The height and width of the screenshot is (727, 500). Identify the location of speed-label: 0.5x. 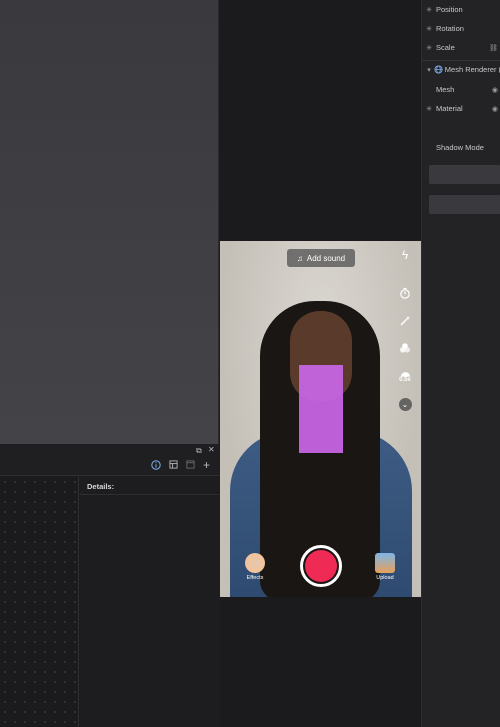
(405, 380).